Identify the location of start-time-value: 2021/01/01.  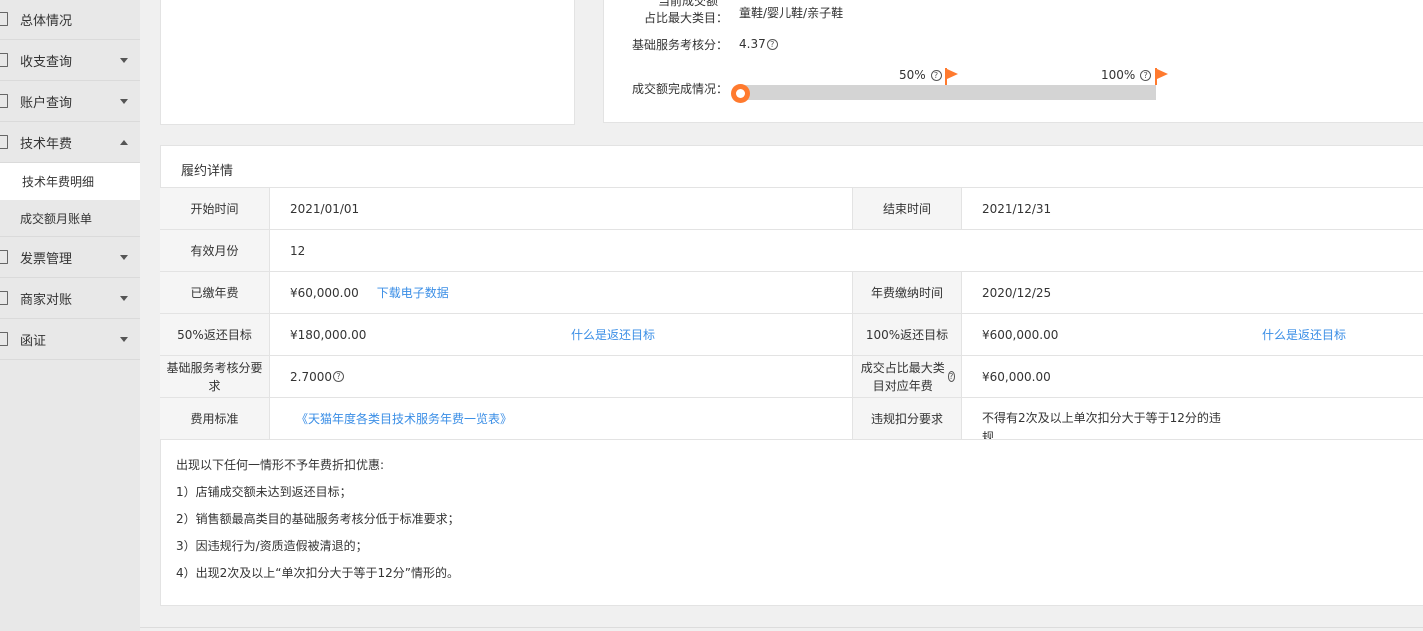
(325, 208).